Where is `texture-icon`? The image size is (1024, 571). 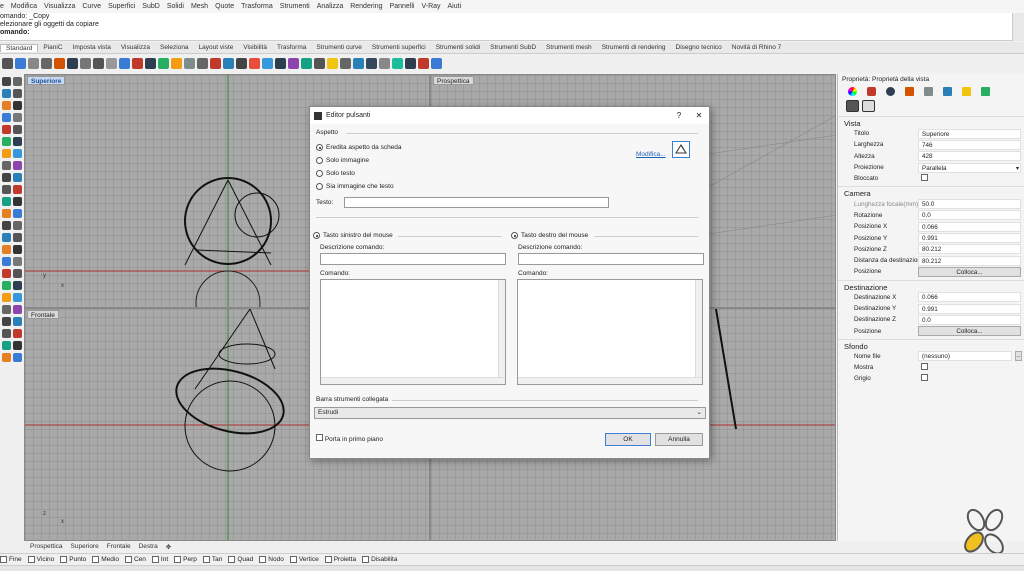 texture-icon is located at coordinates (928, 91).